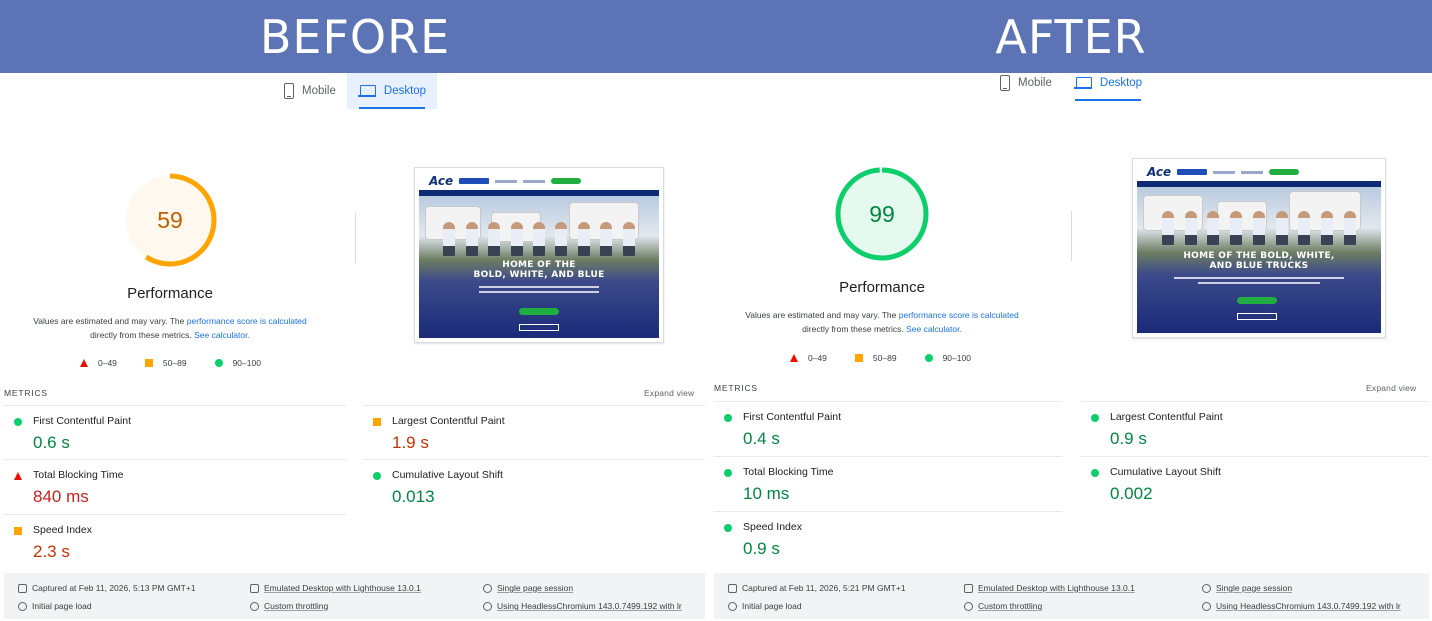  Describe the element at coordinates (175, 486) in the screenshot. I see `metric-tbt: Total Blocking Time 840 ms` at that location.